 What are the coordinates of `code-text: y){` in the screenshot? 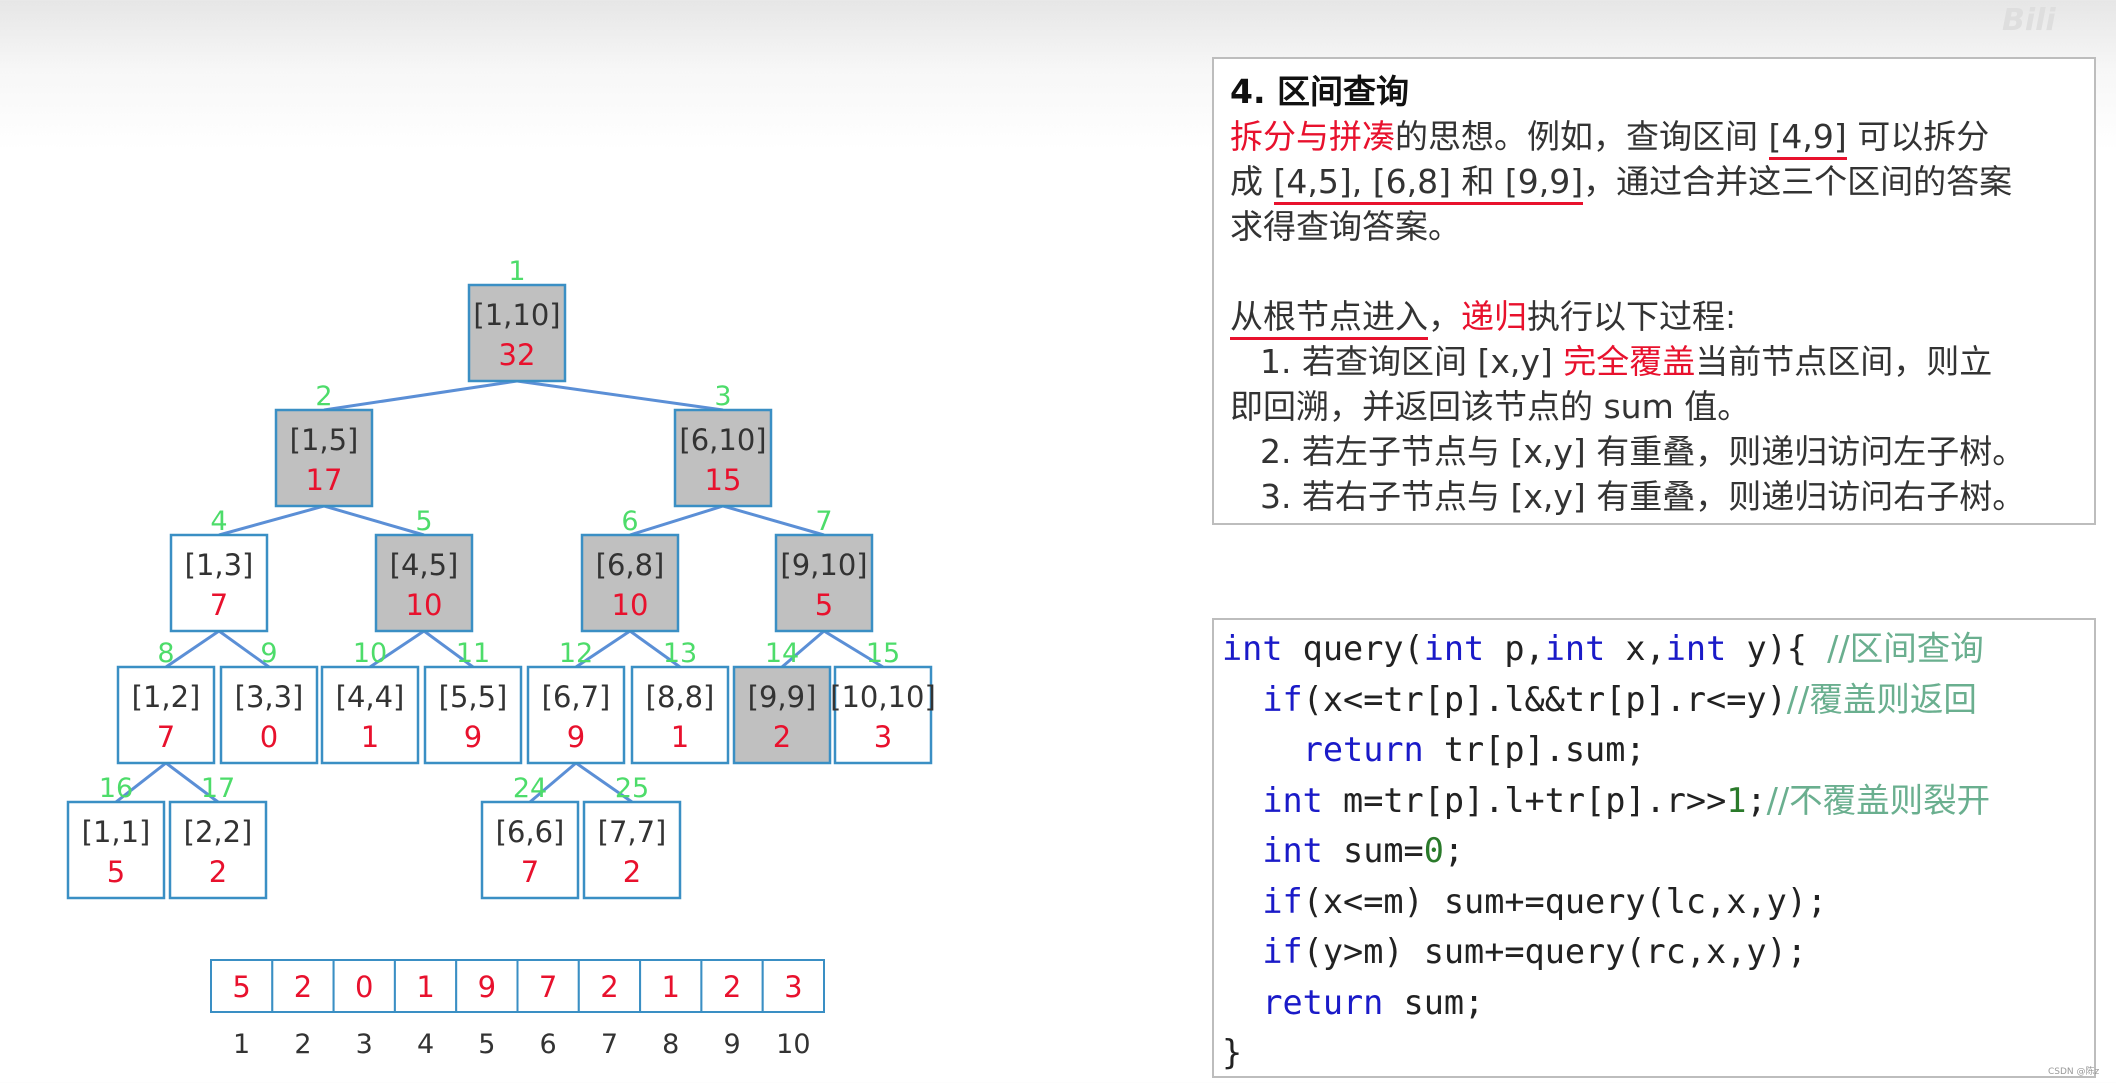 It's located at (1777, 648).